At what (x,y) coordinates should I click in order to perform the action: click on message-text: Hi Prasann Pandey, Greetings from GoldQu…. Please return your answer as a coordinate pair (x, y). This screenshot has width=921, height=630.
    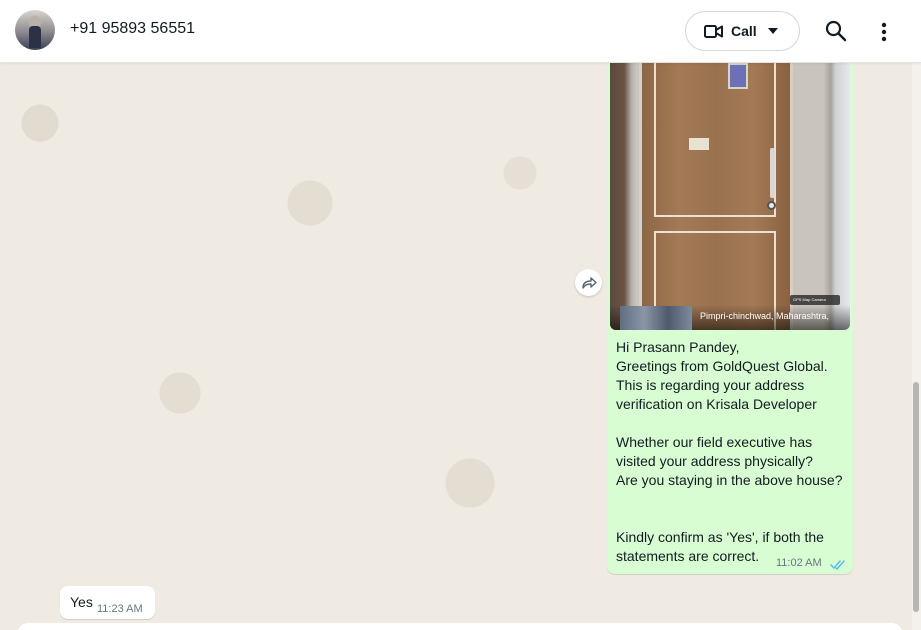
    Looking at the image, I should click on (729, 451).